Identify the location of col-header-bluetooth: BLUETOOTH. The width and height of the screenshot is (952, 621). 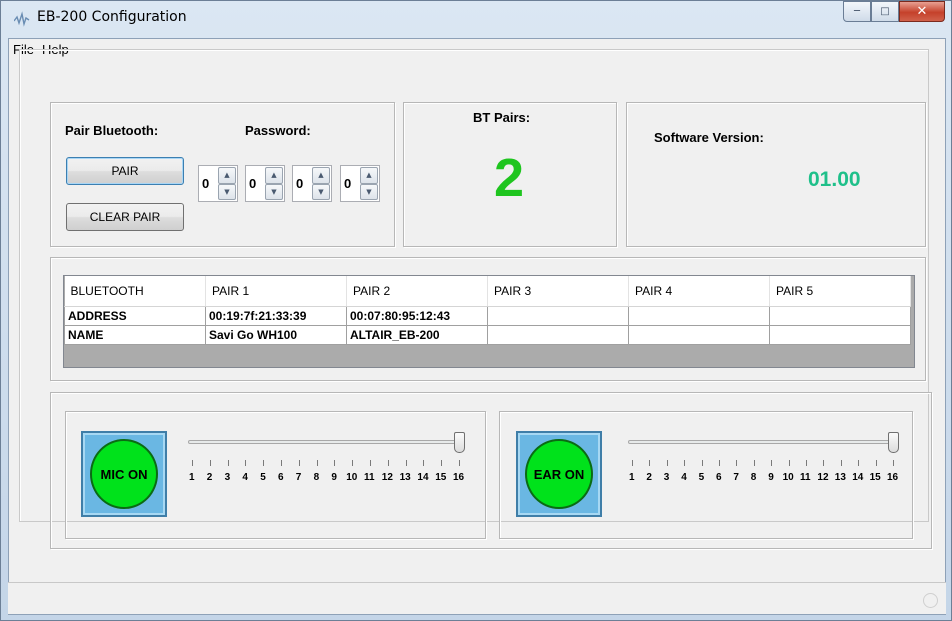
(135, 291).